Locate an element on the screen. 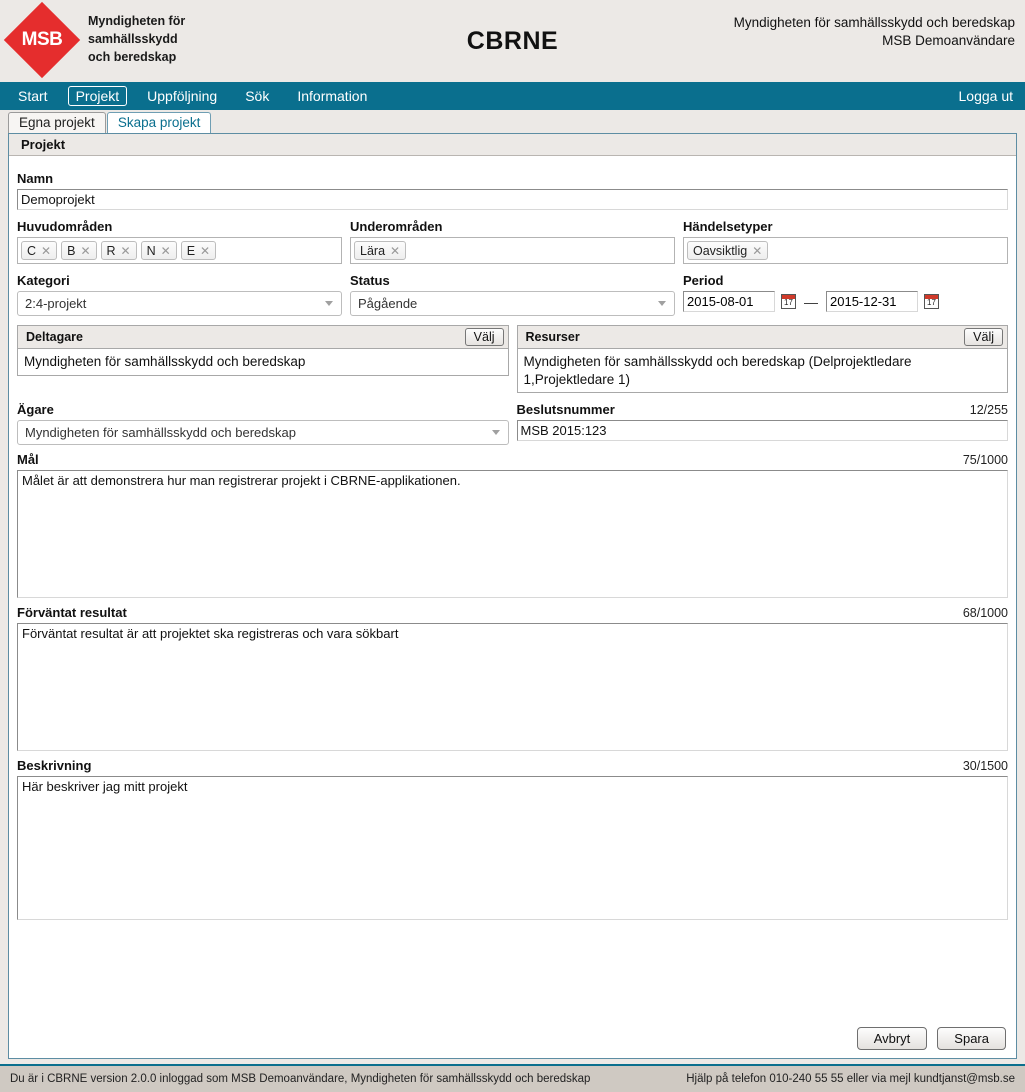  beslutsnummer-counter: 12/255 is located at coordinates (988, 410).